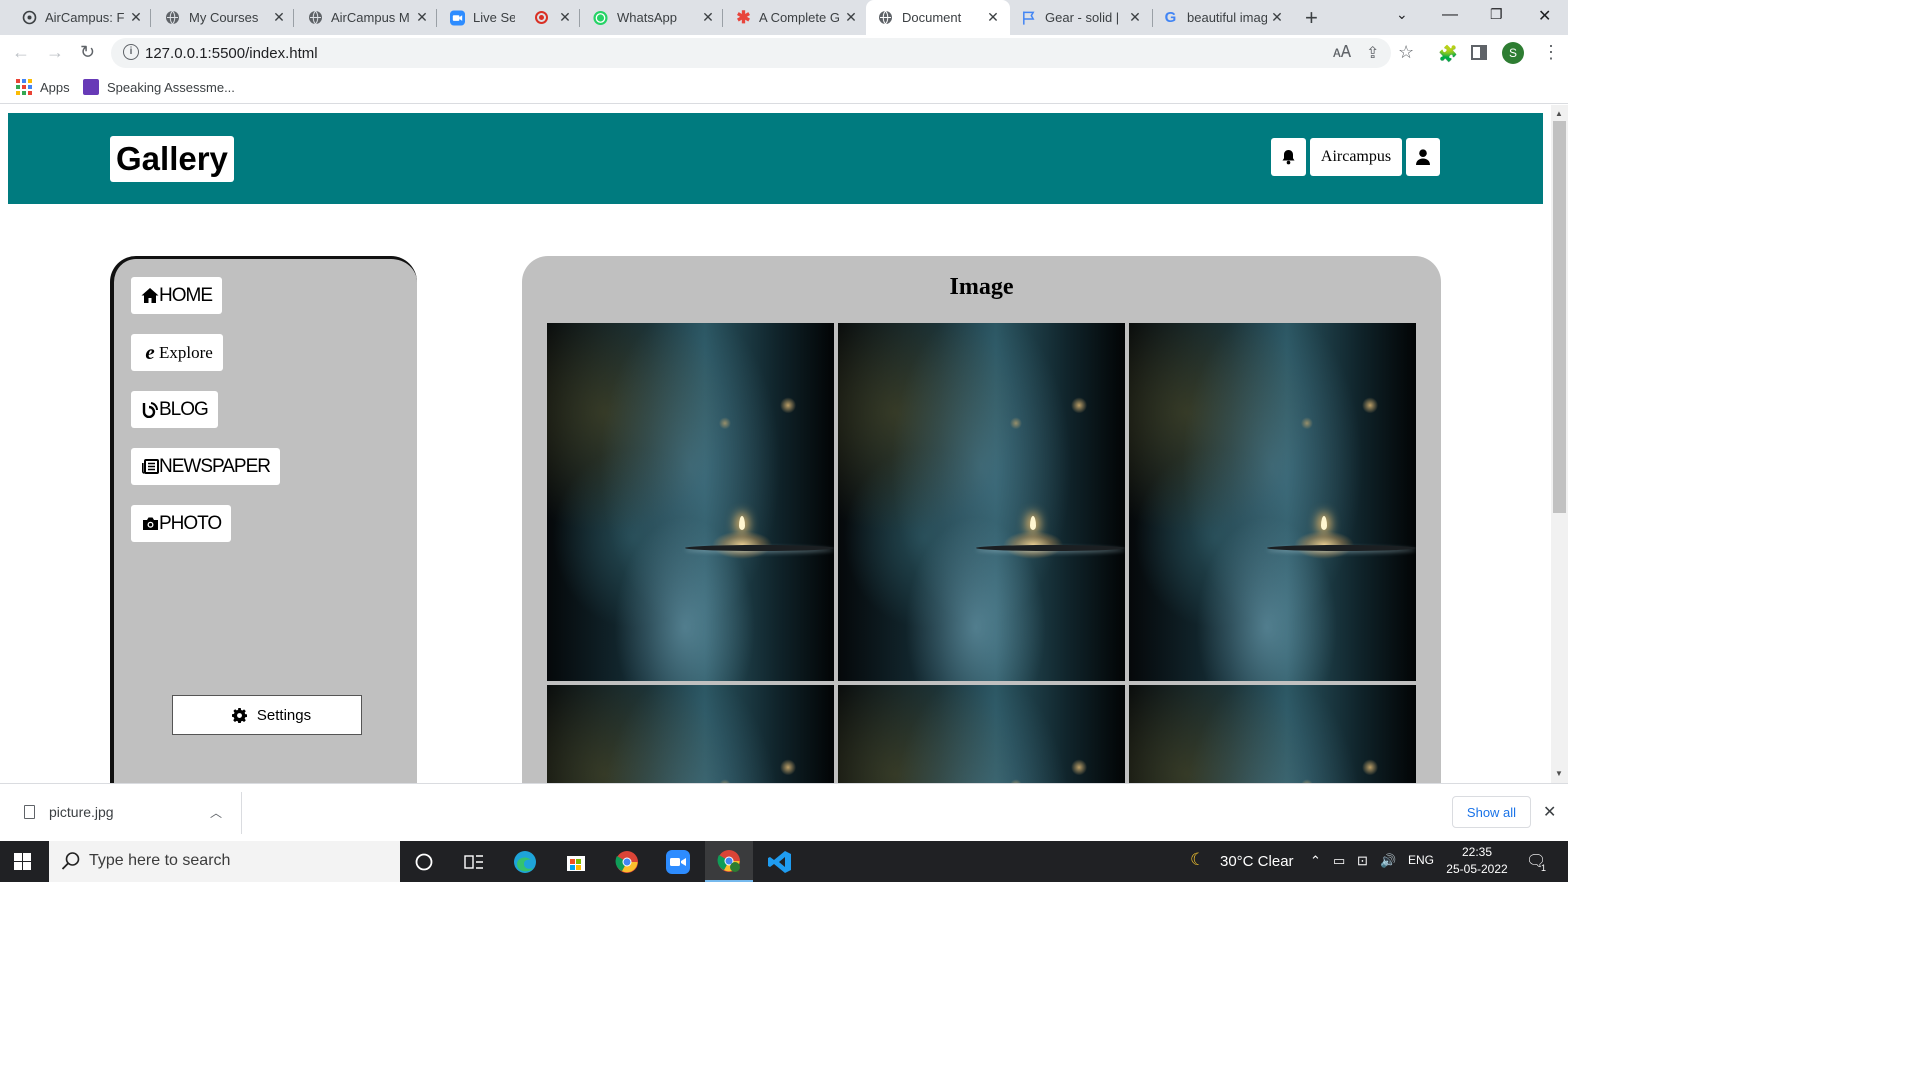  I want to click on info-icon: i, so click(131, 52).